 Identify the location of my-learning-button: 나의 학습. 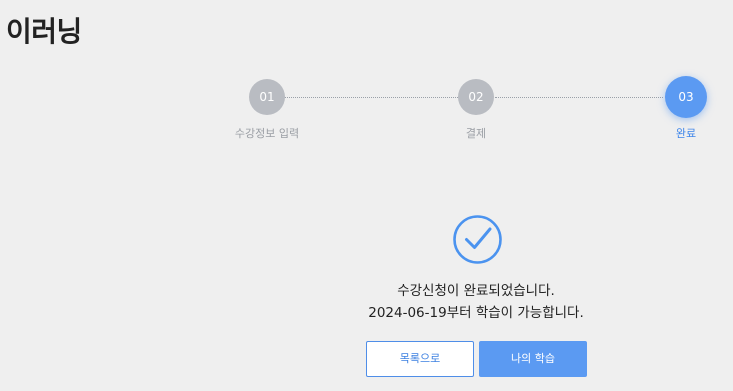
(533, 359).